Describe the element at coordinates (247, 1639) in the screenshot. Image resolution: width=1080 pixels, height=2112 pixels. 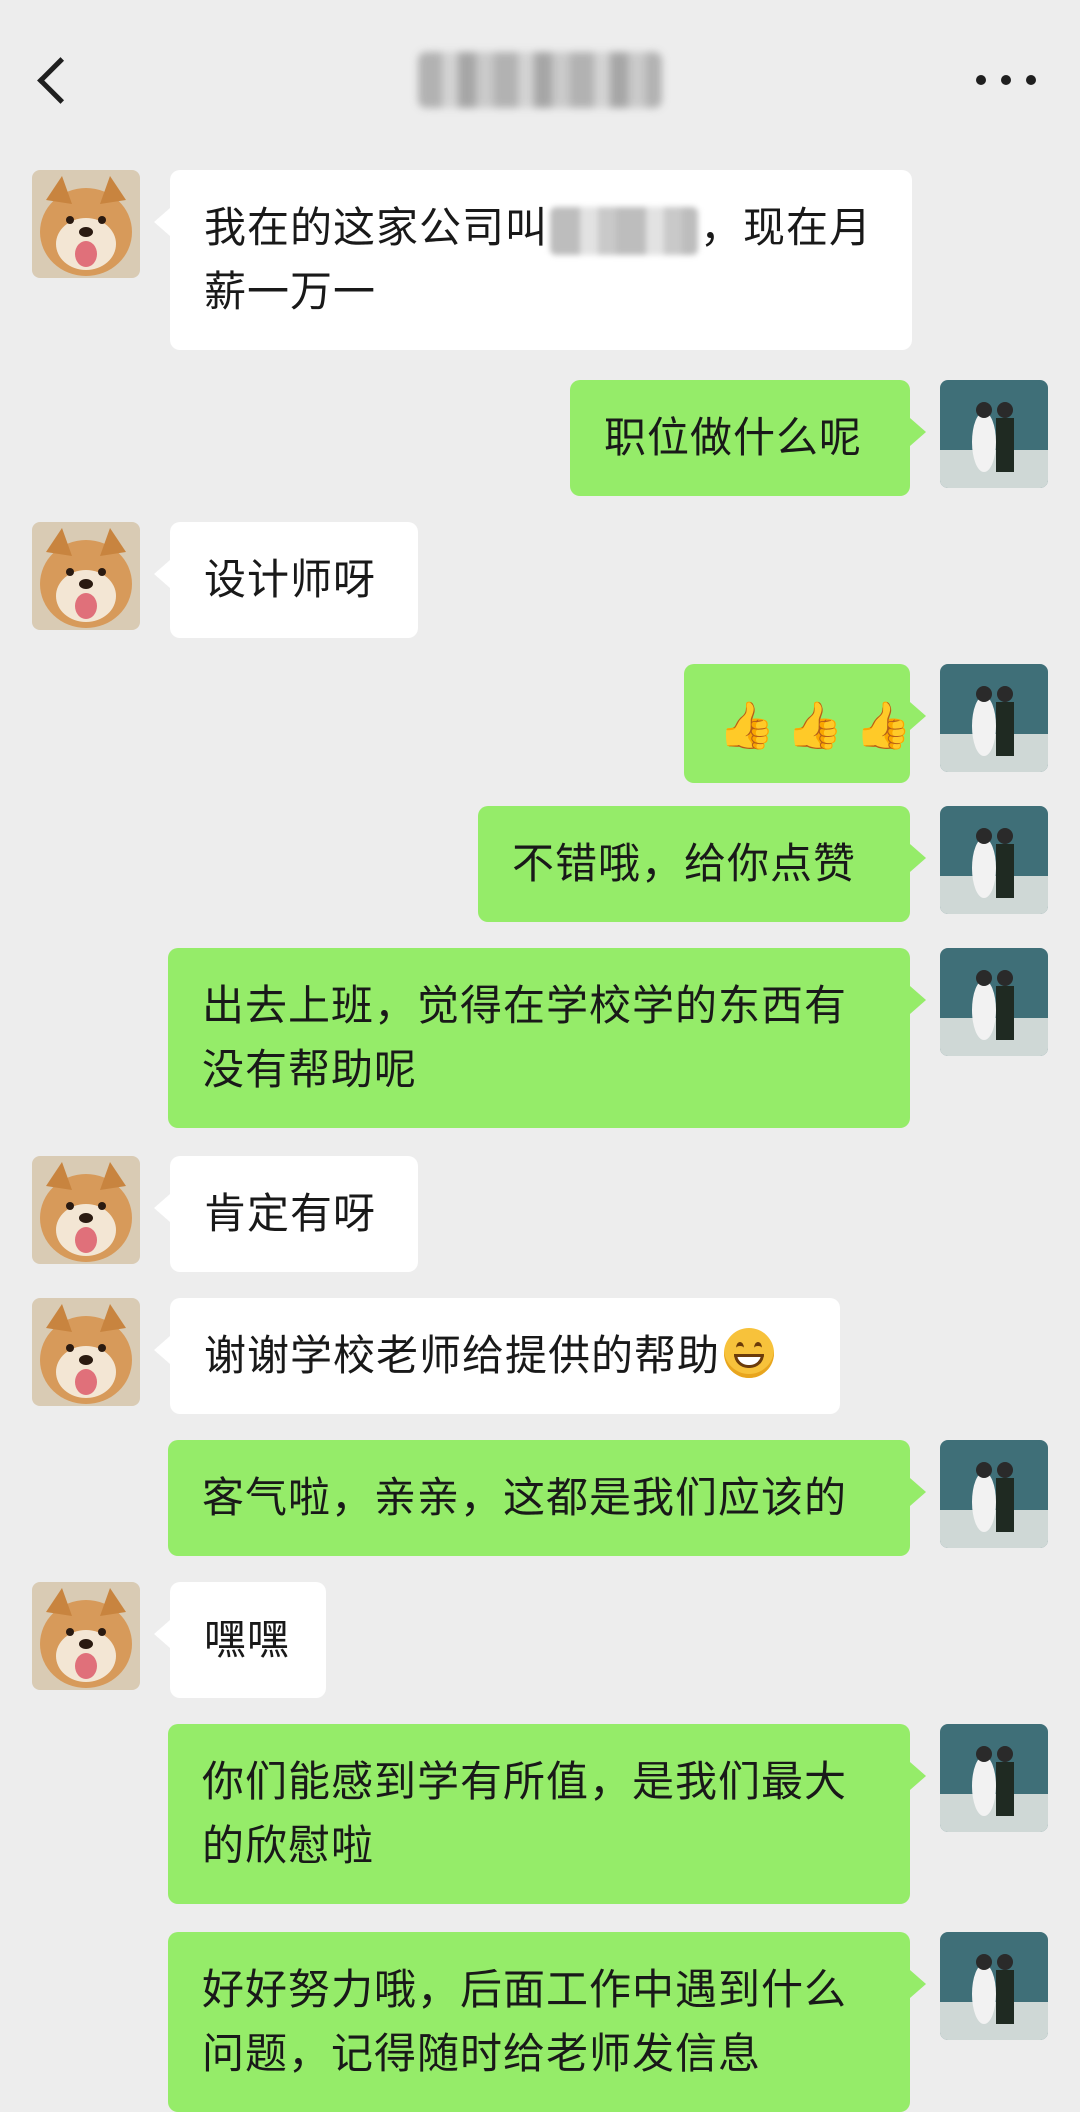
I see `message-text: 嘿嘿` at that location.